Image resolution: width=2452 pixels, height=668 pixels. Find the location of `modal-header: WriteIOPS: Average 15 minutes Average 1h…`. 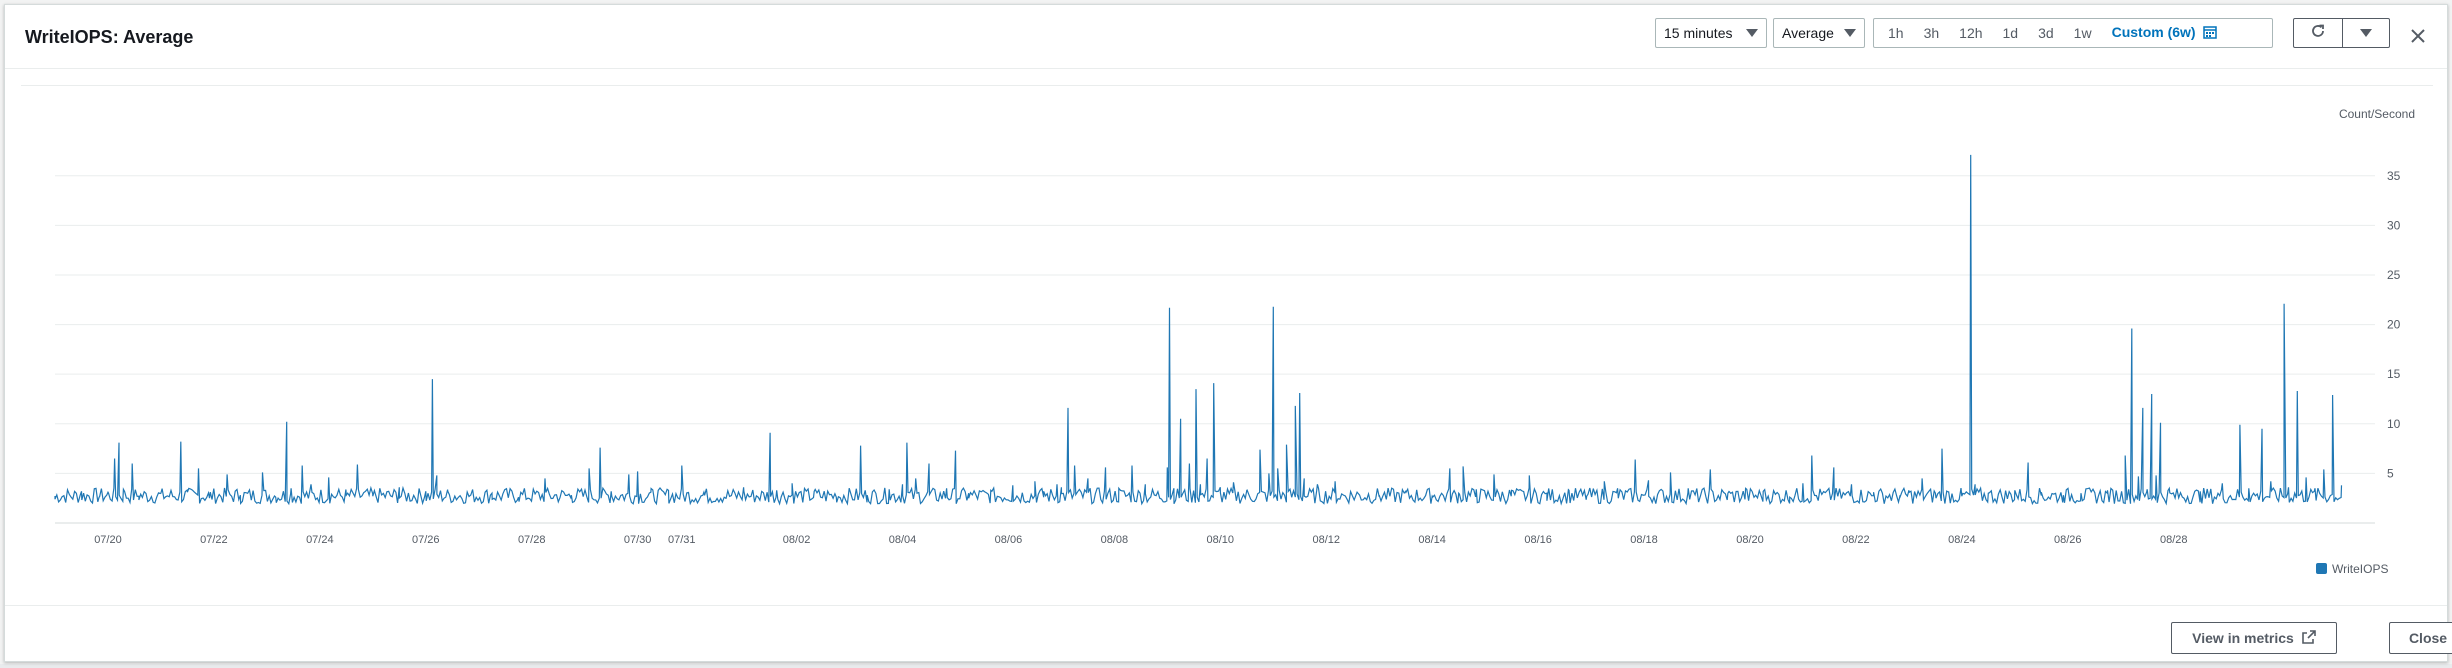

modal-header: WriteIOPS: Average 15 minutes Average 1h… is located at coordinates (1226, 37).